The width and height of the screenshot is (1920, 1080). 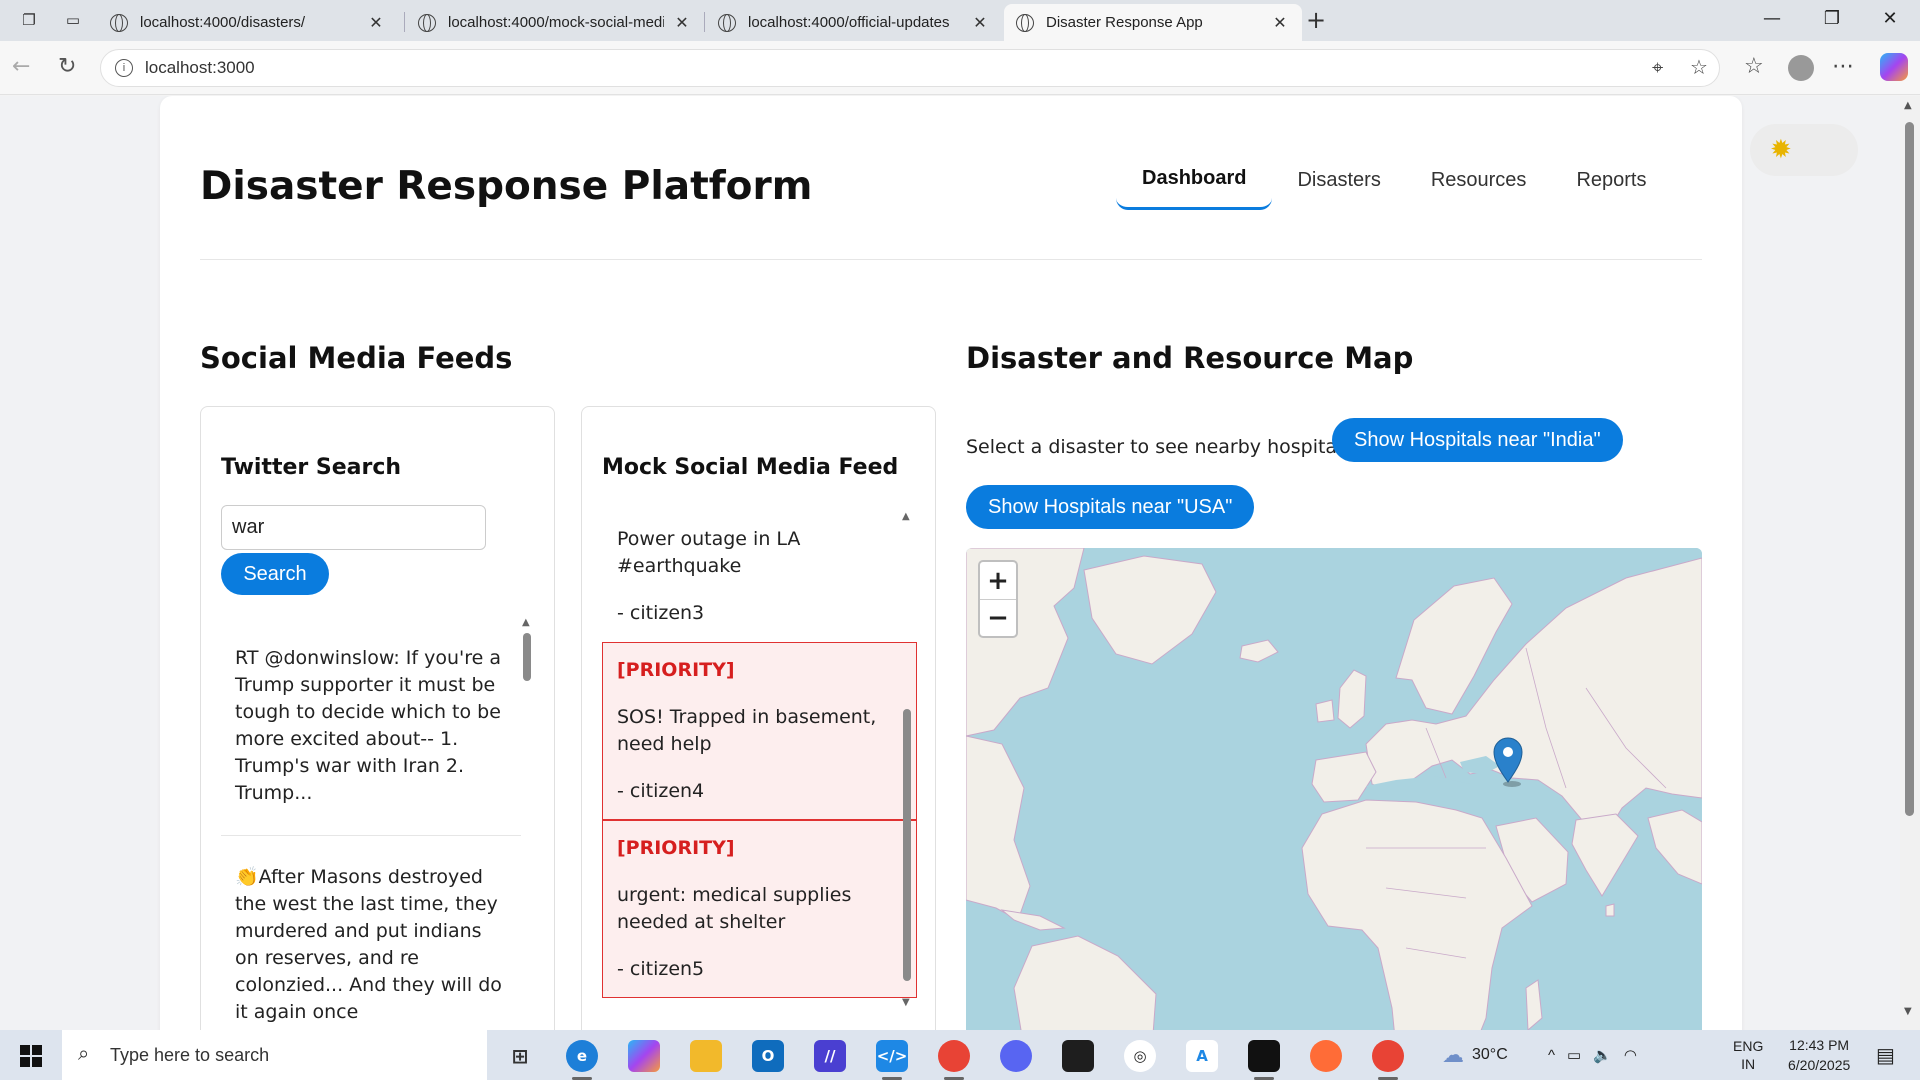 I want to click on taskbar-search-placeholder: Type here to search, so click(x=190, y=1054).